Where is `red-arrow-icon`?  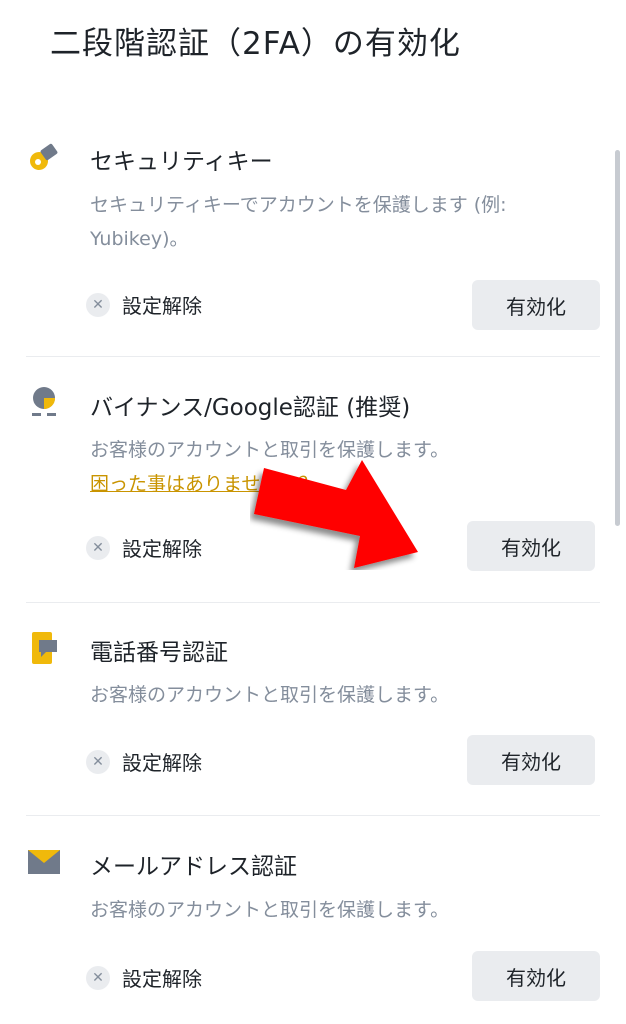 red-arrow-icon is located at coordinates (336, 514).